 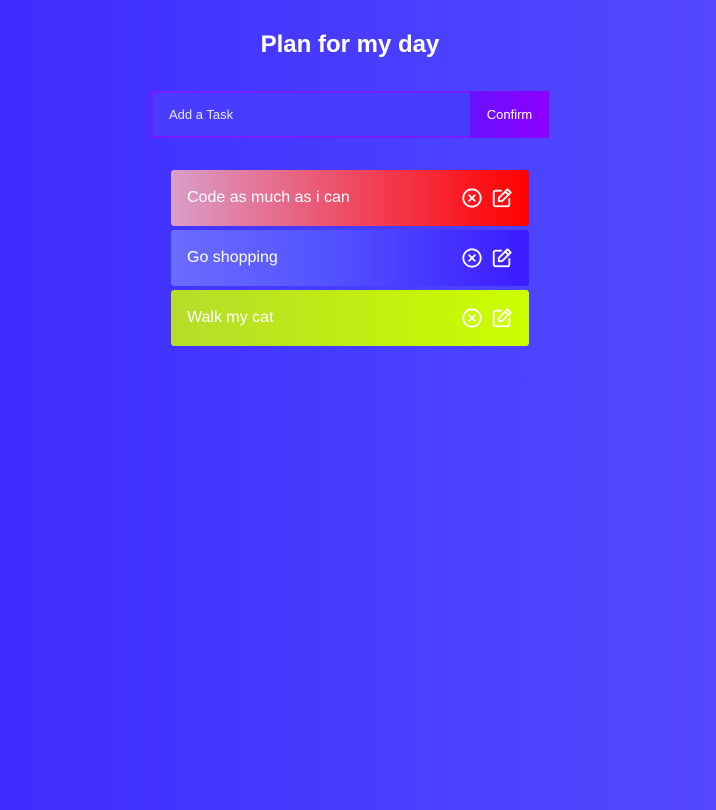 What do you see at coordinates (232, 257) in the screenshot?
I see `task-text: Go shopping` at bounding box center [232, 257].